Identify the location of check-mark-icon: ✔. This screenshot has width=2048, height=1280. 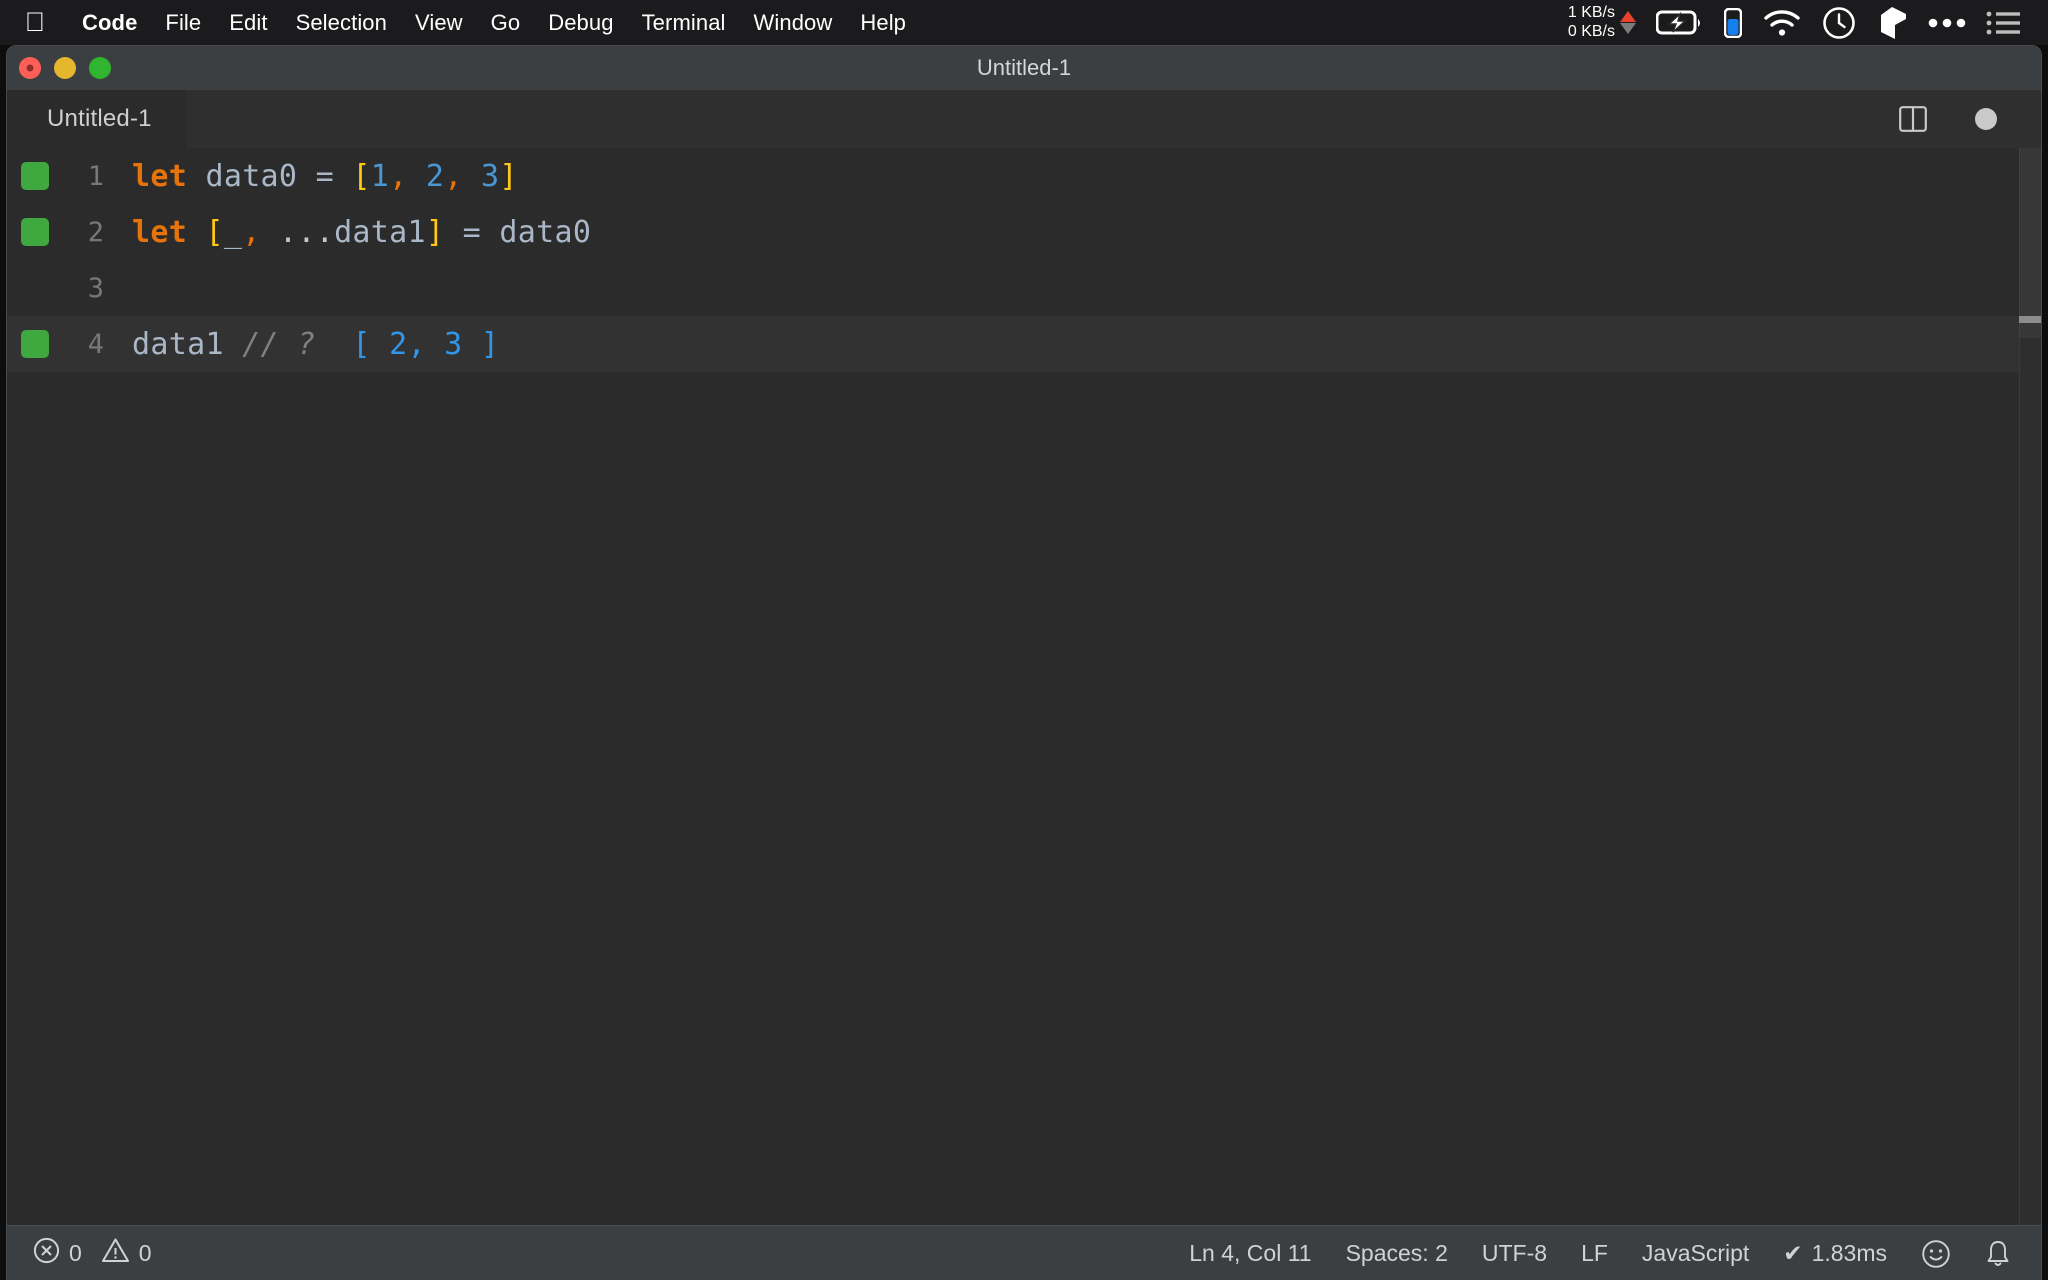
(1793, 1253).